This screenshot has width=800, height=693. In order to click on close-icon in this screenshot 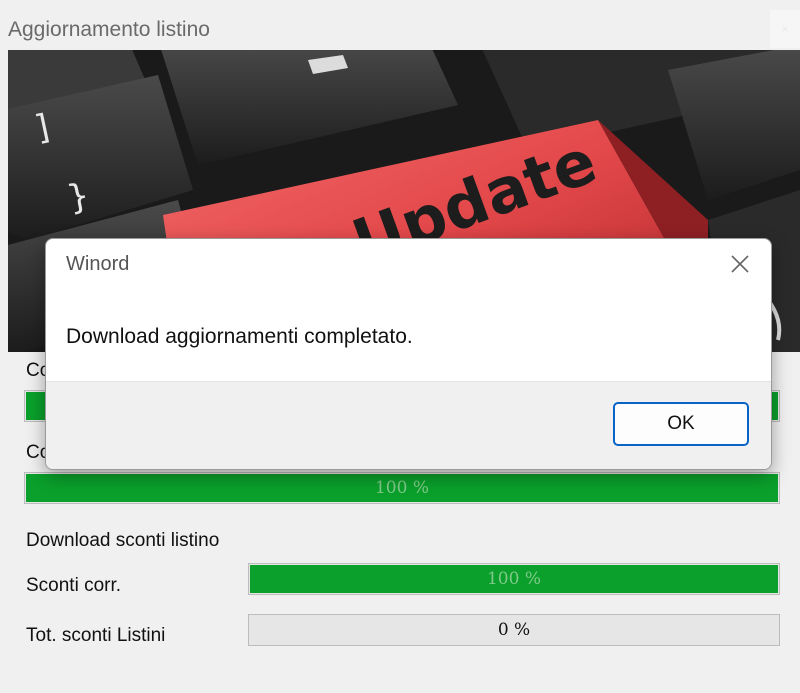, I will do `click(740, 264)`.